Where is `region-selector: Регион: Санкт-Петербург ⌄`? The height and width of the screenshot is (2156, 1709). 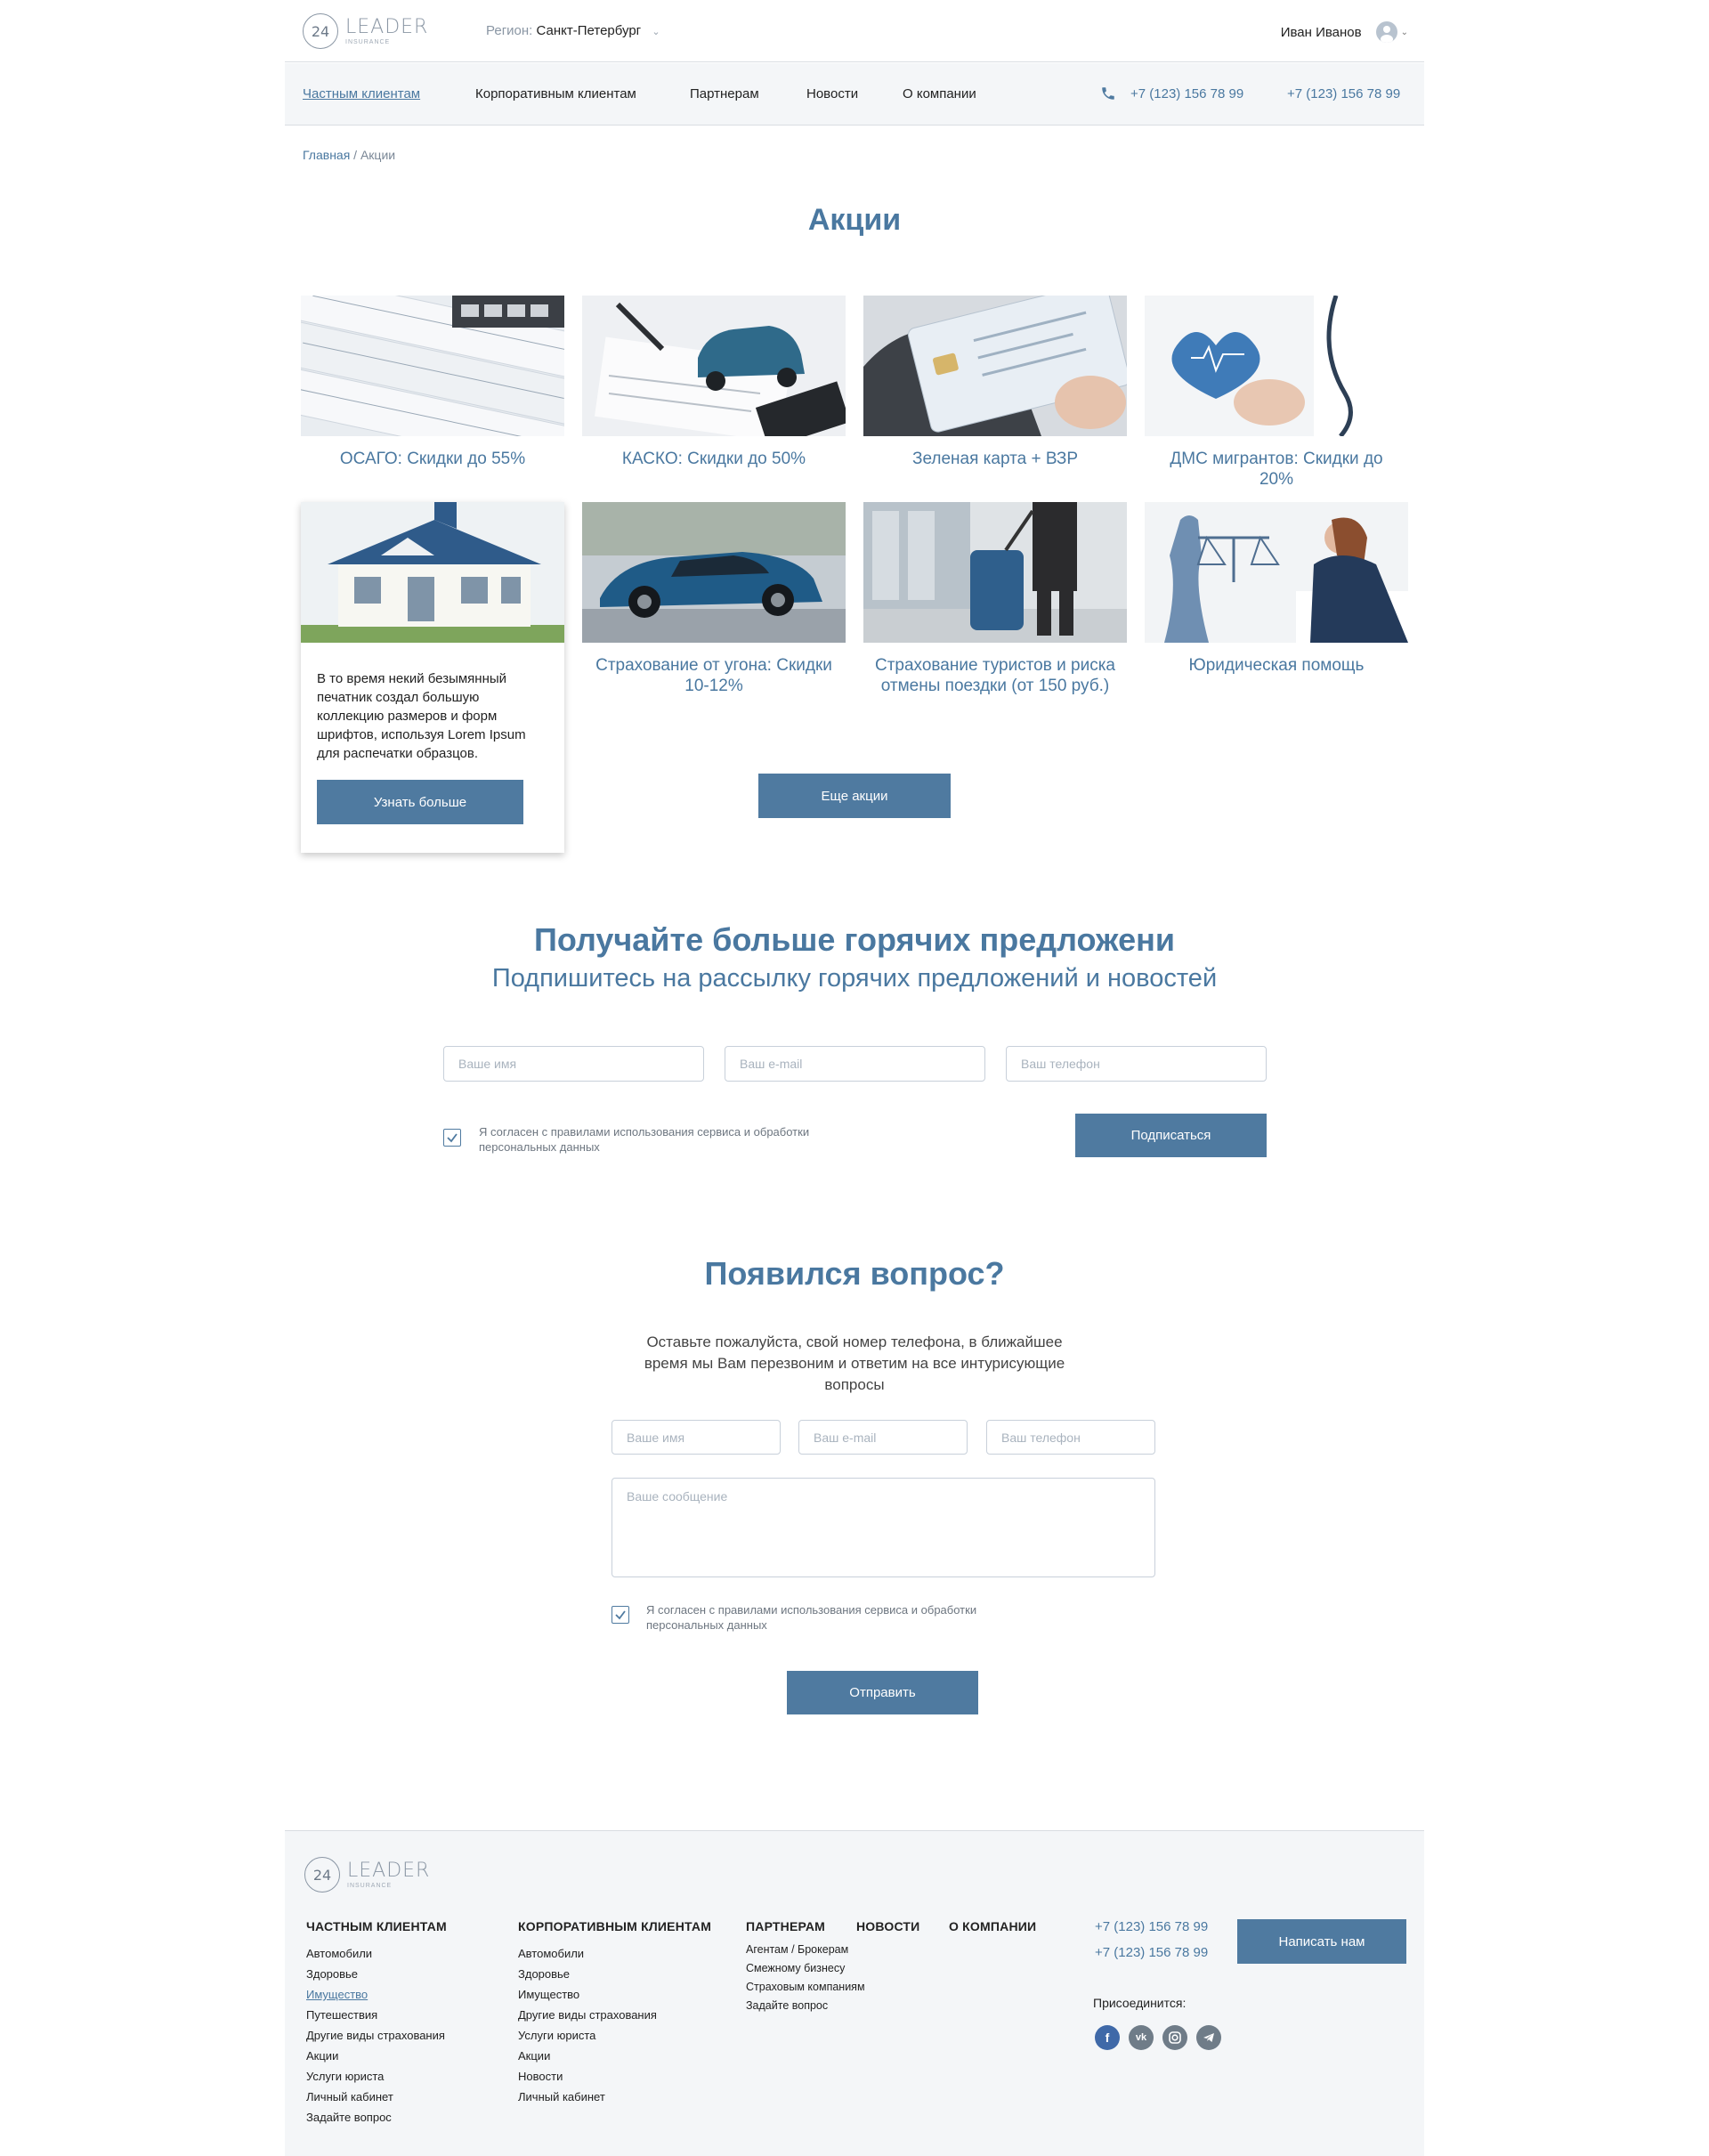 region-selector: Регион: Санкт-Петербург ⌄ is located at coordinates (573, 30).